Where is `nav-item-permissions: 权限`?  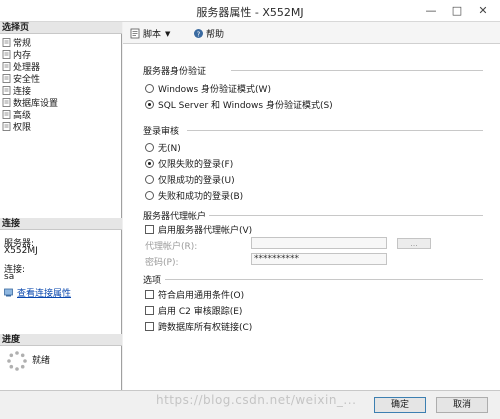 nav-item-permissions: 权限 is located at coordinates (30, 126).